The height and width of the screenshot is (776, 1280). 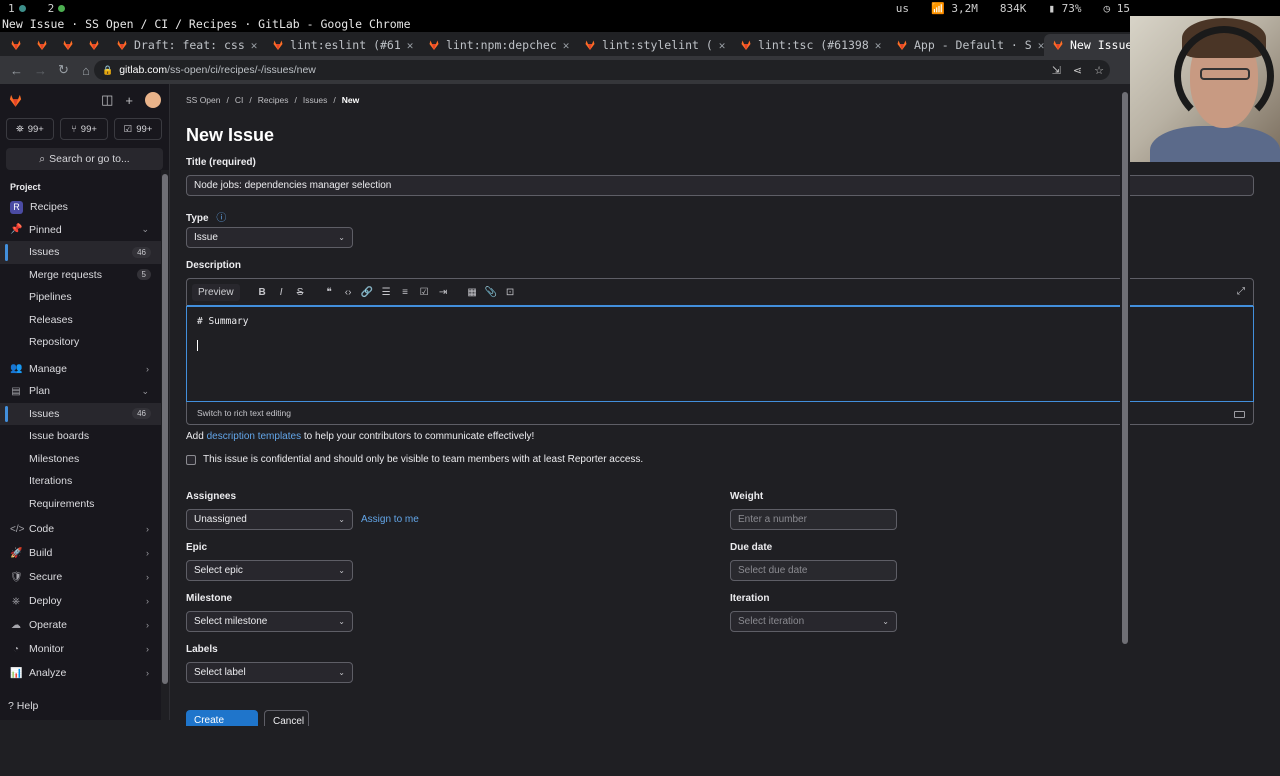 I want to click on main-scrollbar, so click(x=1125, y=402).